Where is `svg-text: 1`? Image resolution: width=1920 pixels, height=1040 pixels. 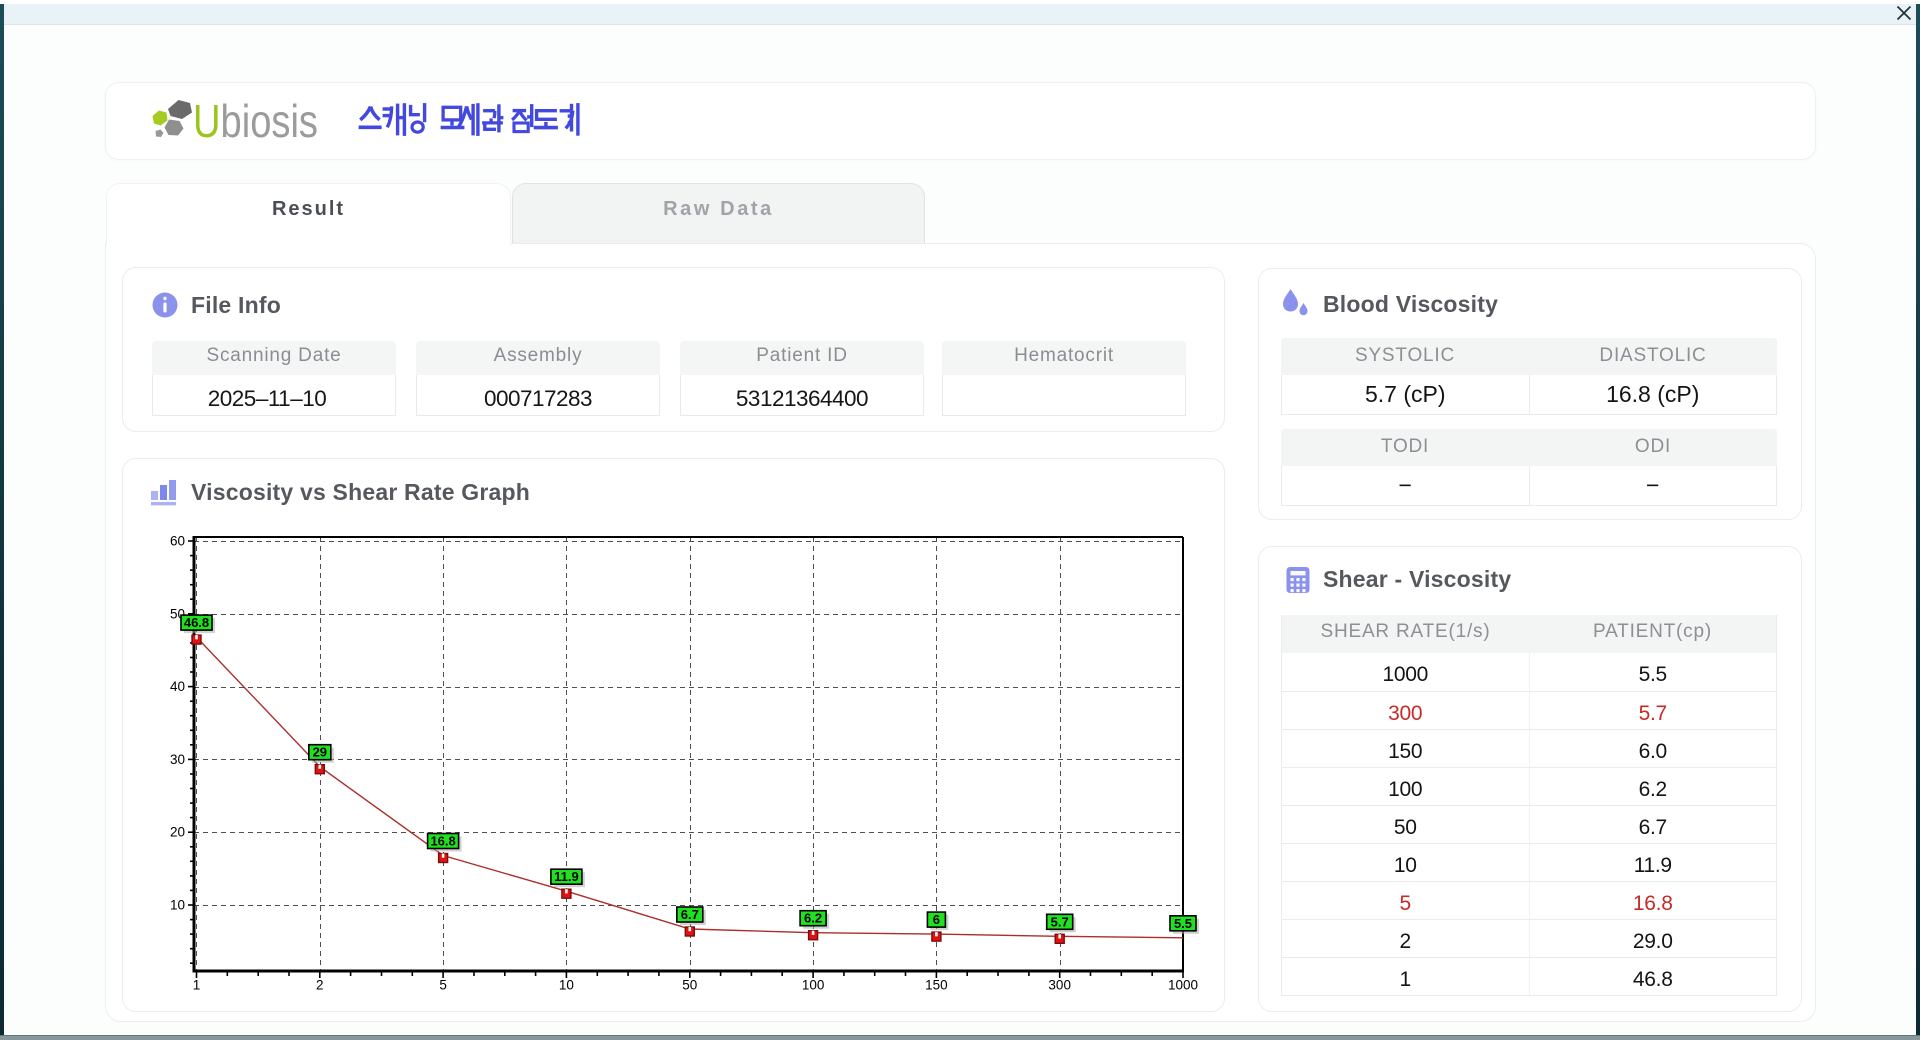
svg-text: 1 is located at coordinates (197, 985).